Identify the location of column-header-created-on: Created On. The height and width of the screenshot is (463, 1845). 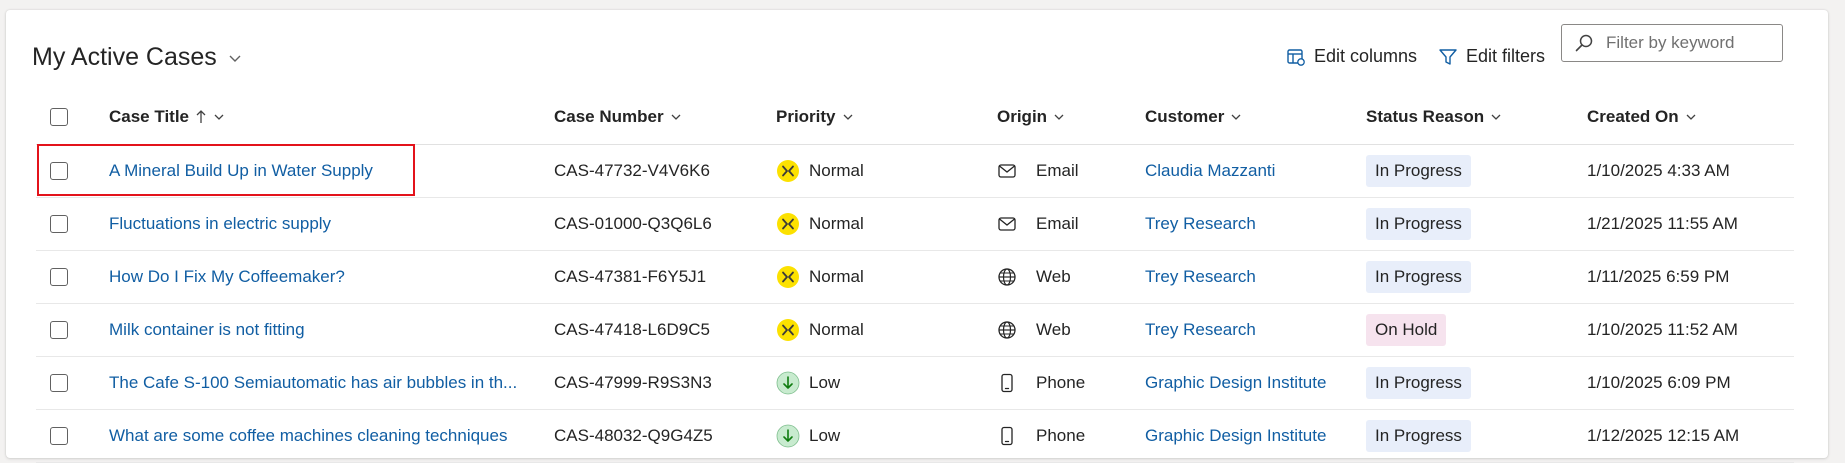
(1642, 117).